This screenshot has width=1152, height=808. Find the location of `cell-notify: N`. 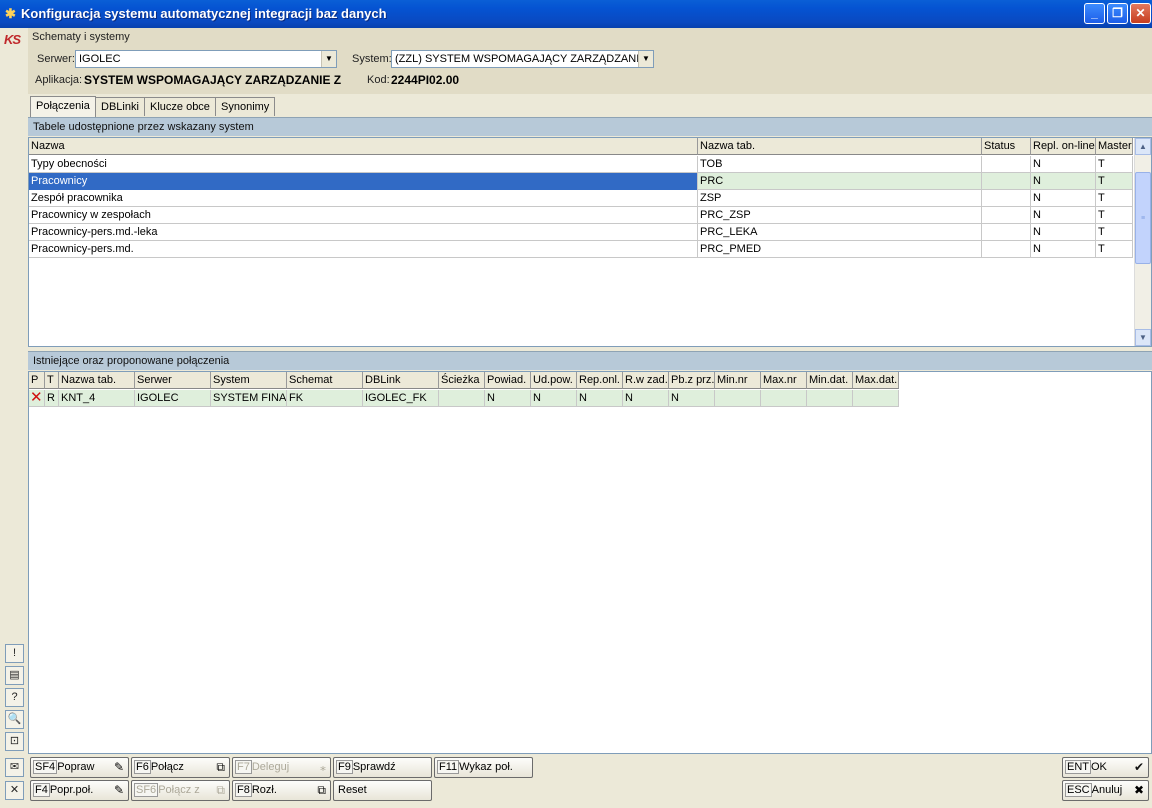

cell-notify: N is located at coordinates (508, 398).